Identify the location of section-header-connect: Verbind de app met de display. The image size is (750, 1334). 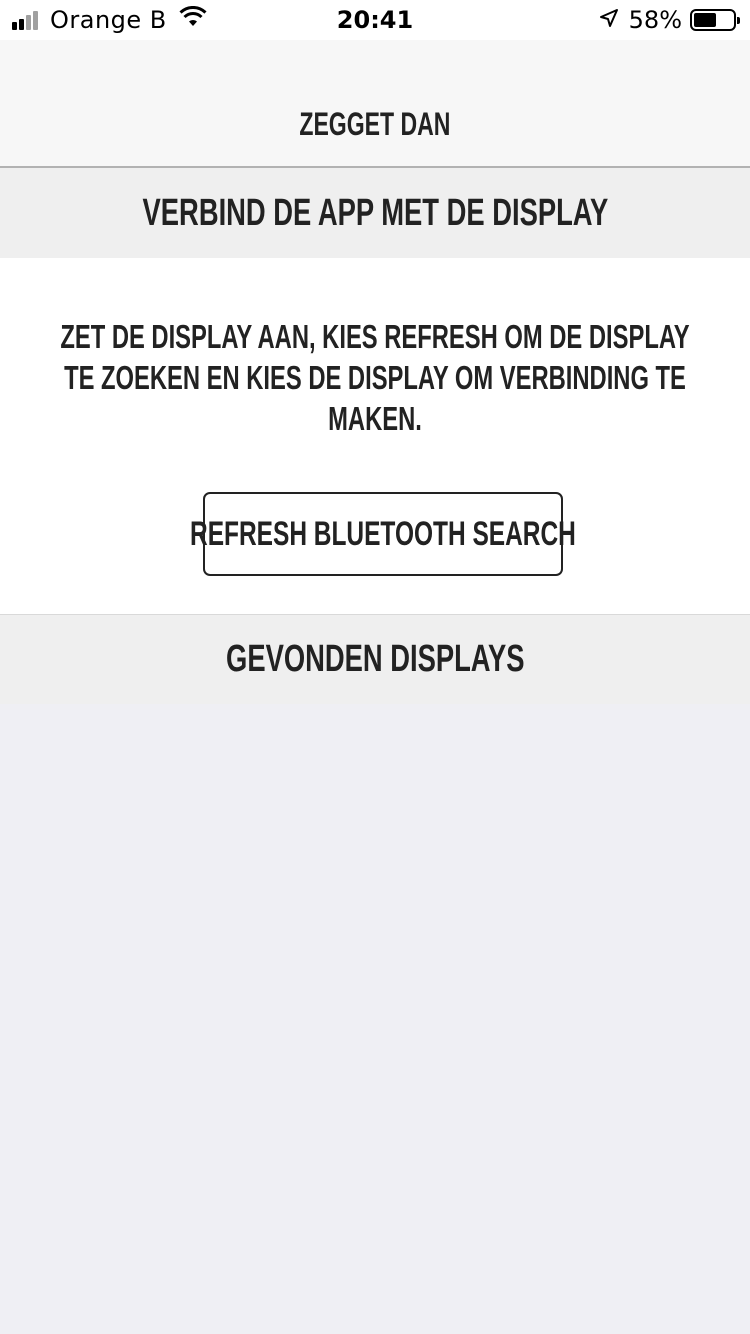
(375, 213).